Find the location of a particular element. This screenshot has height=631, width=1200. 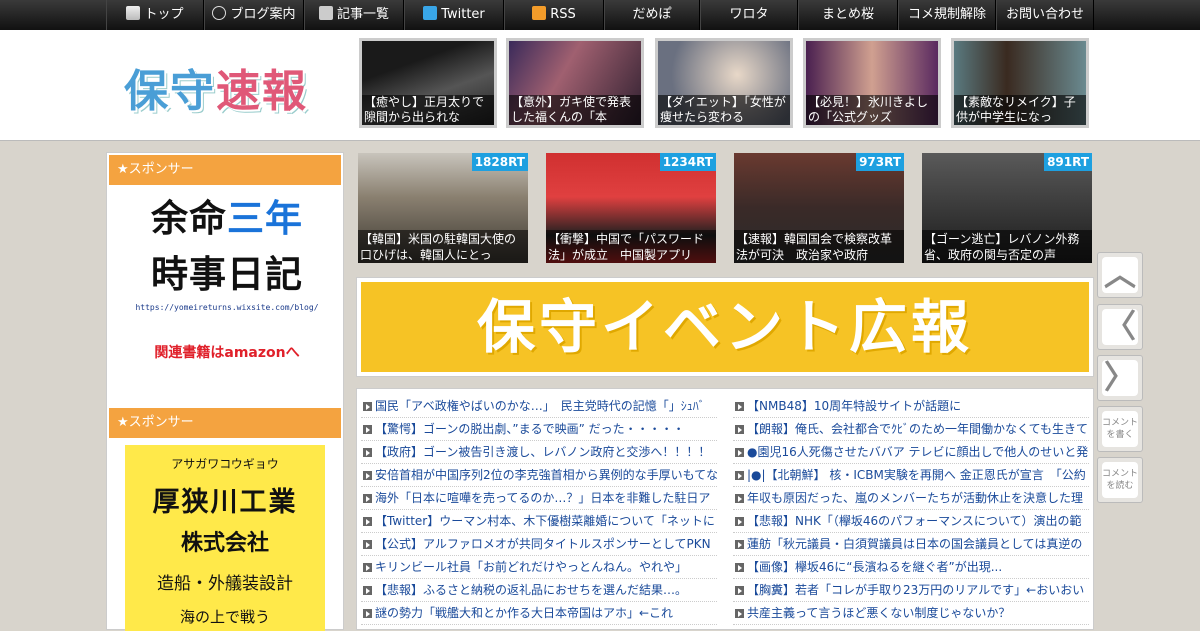

article-link: 【悲報】ふるさと納税の返礼品におせちを選んだ結果…。 is located at coordinates (539, 590).